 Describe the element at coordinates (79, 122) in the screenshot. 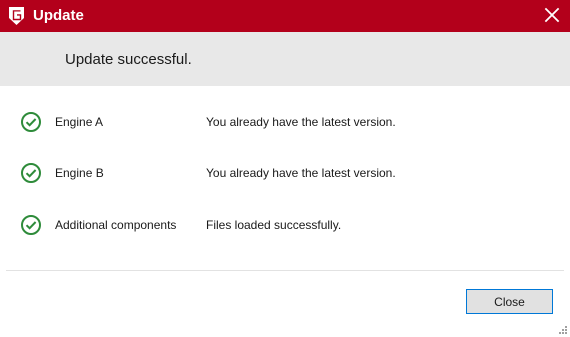

I see `component-name: Engine A` at that location.